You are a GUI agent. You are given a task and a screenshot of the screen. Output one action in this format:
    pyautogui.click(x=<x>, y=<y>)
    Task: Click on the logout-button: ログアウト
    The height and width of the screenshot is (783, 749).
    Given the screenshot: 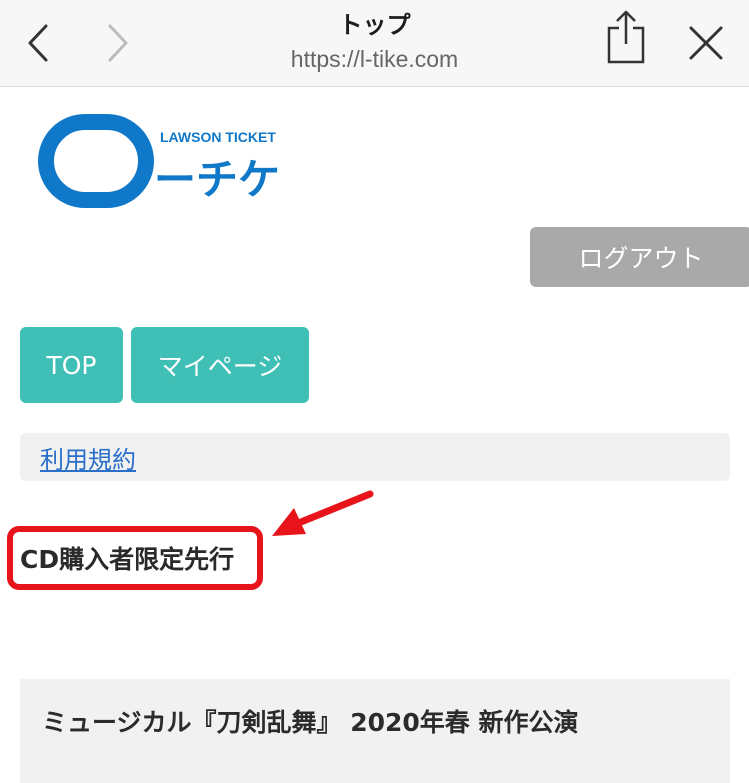 What is the action you would take?
    pyautogui.click(x=639, y=257)
    